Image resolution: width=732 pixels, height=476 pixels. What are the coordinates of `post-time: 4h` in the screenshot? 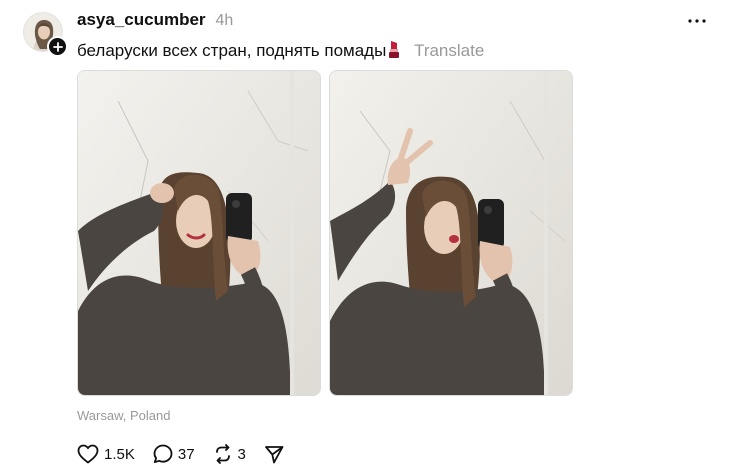 It's located at (225, 21).